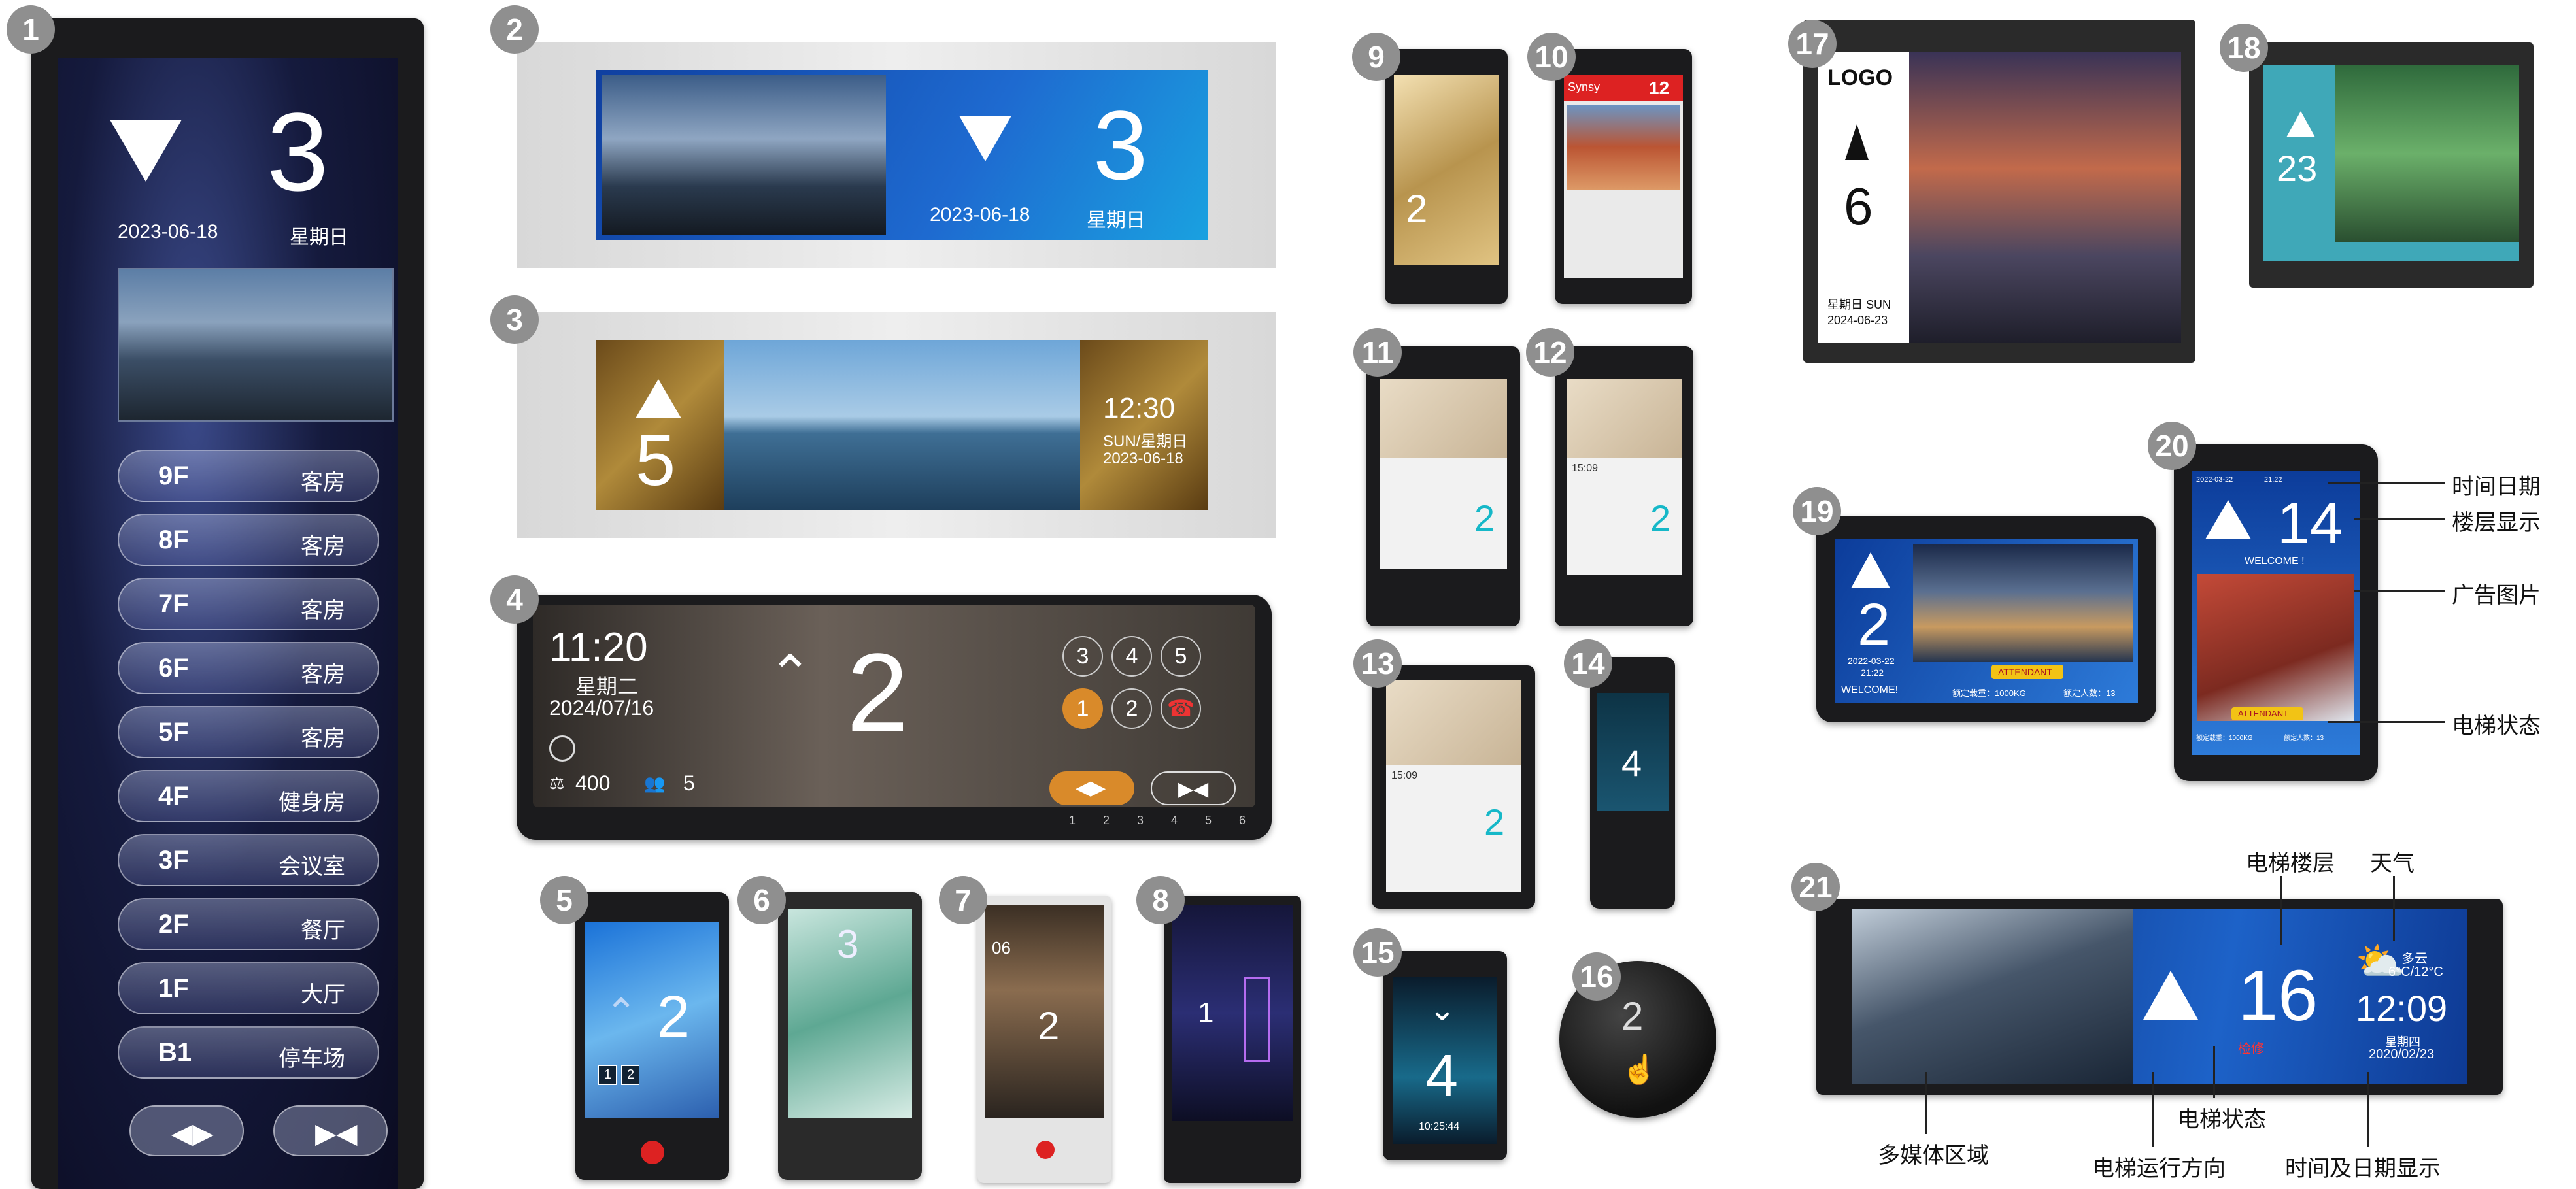 This screenshot has height=1189, width=2576. What do you see at coordinates (1446, 170) in the screenshot?
I see `device-9-screen: 2` at bounding box center [1446, 170].